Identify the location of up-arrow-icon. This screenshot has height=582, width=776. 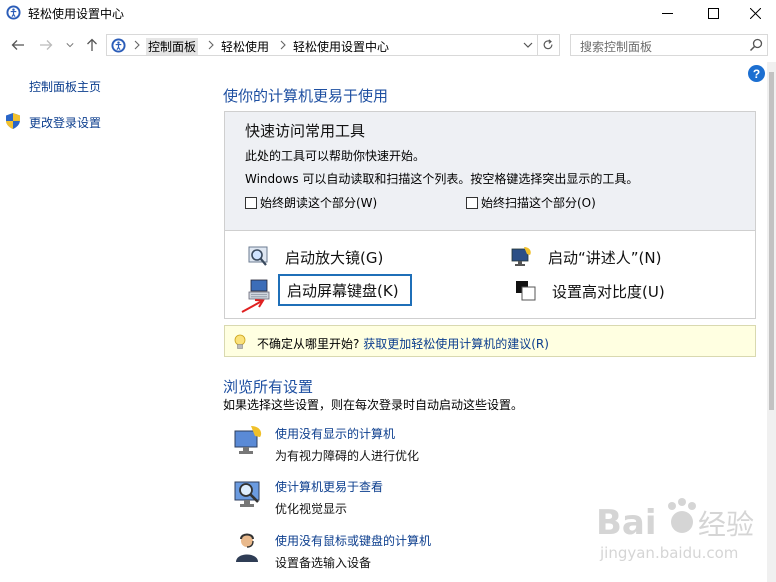
(92, 44).